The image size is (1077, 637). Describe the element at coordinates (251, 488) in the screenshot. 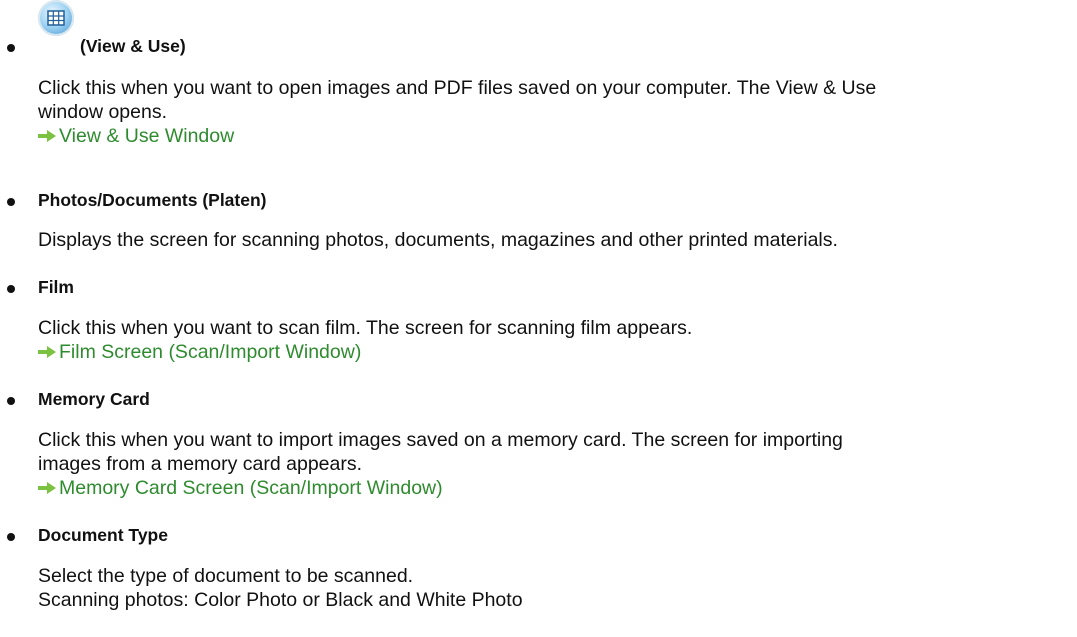

I see `link-label: Memory Card Screen (Scan/Import Window)` at that location.